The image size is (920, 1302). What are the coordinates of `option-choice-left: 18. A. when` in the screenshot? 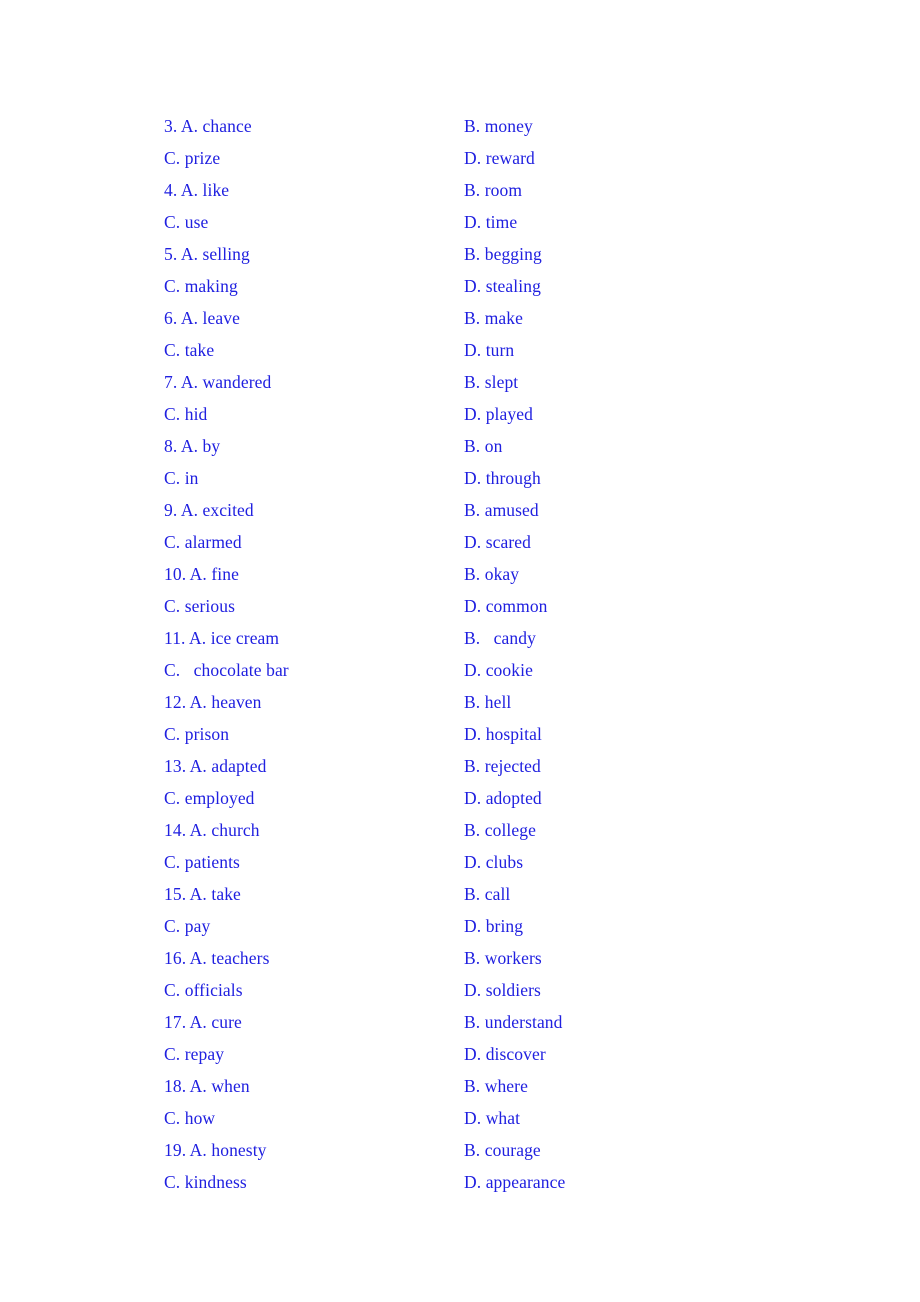 It's located at (207, 1086).